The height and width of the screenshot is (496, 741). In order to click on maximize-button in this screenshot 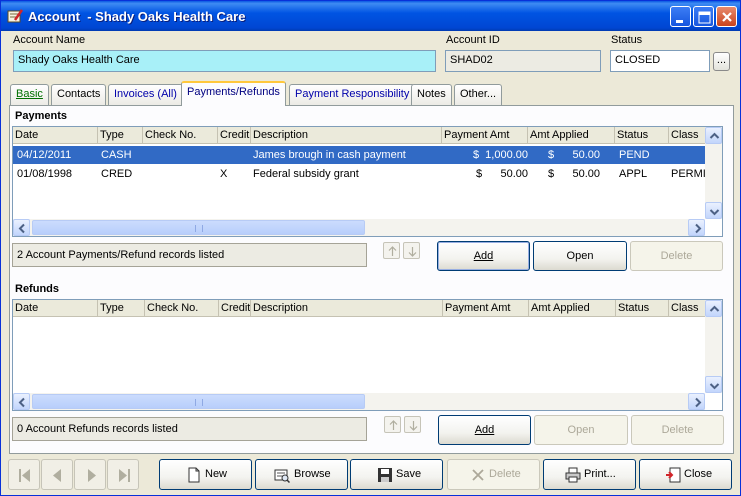, I will do `click(703, 16)`.